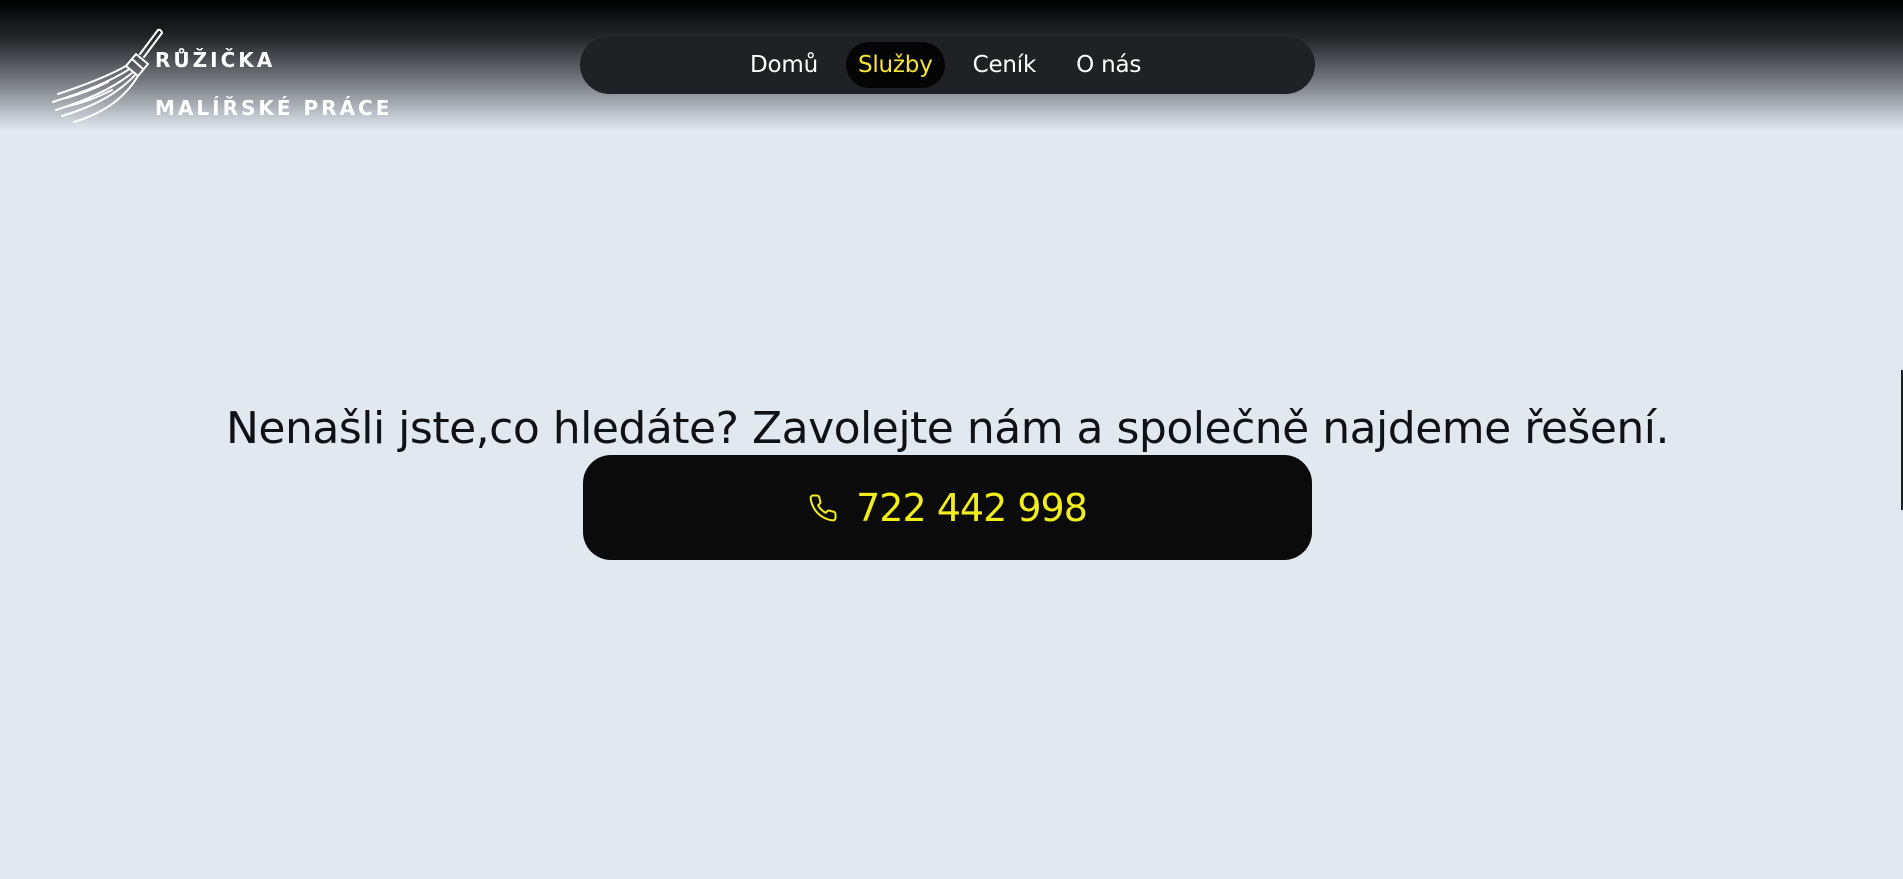 This screenshot has height=879, width=1903. I want to click on nav-item-o-nas: O nás, so click(1108, 65).